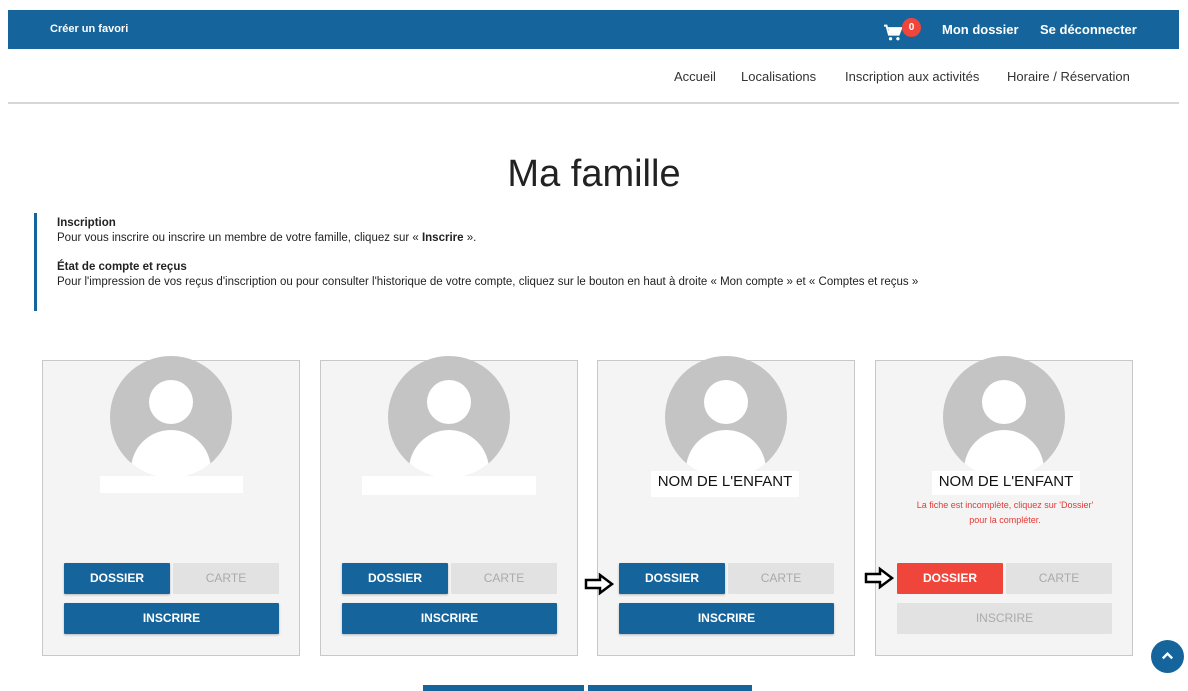 The image size is (1188, 691). Describe the element at coordinates (470, 238) in the screenshot. I see `registration-text-post: ».` at that location.